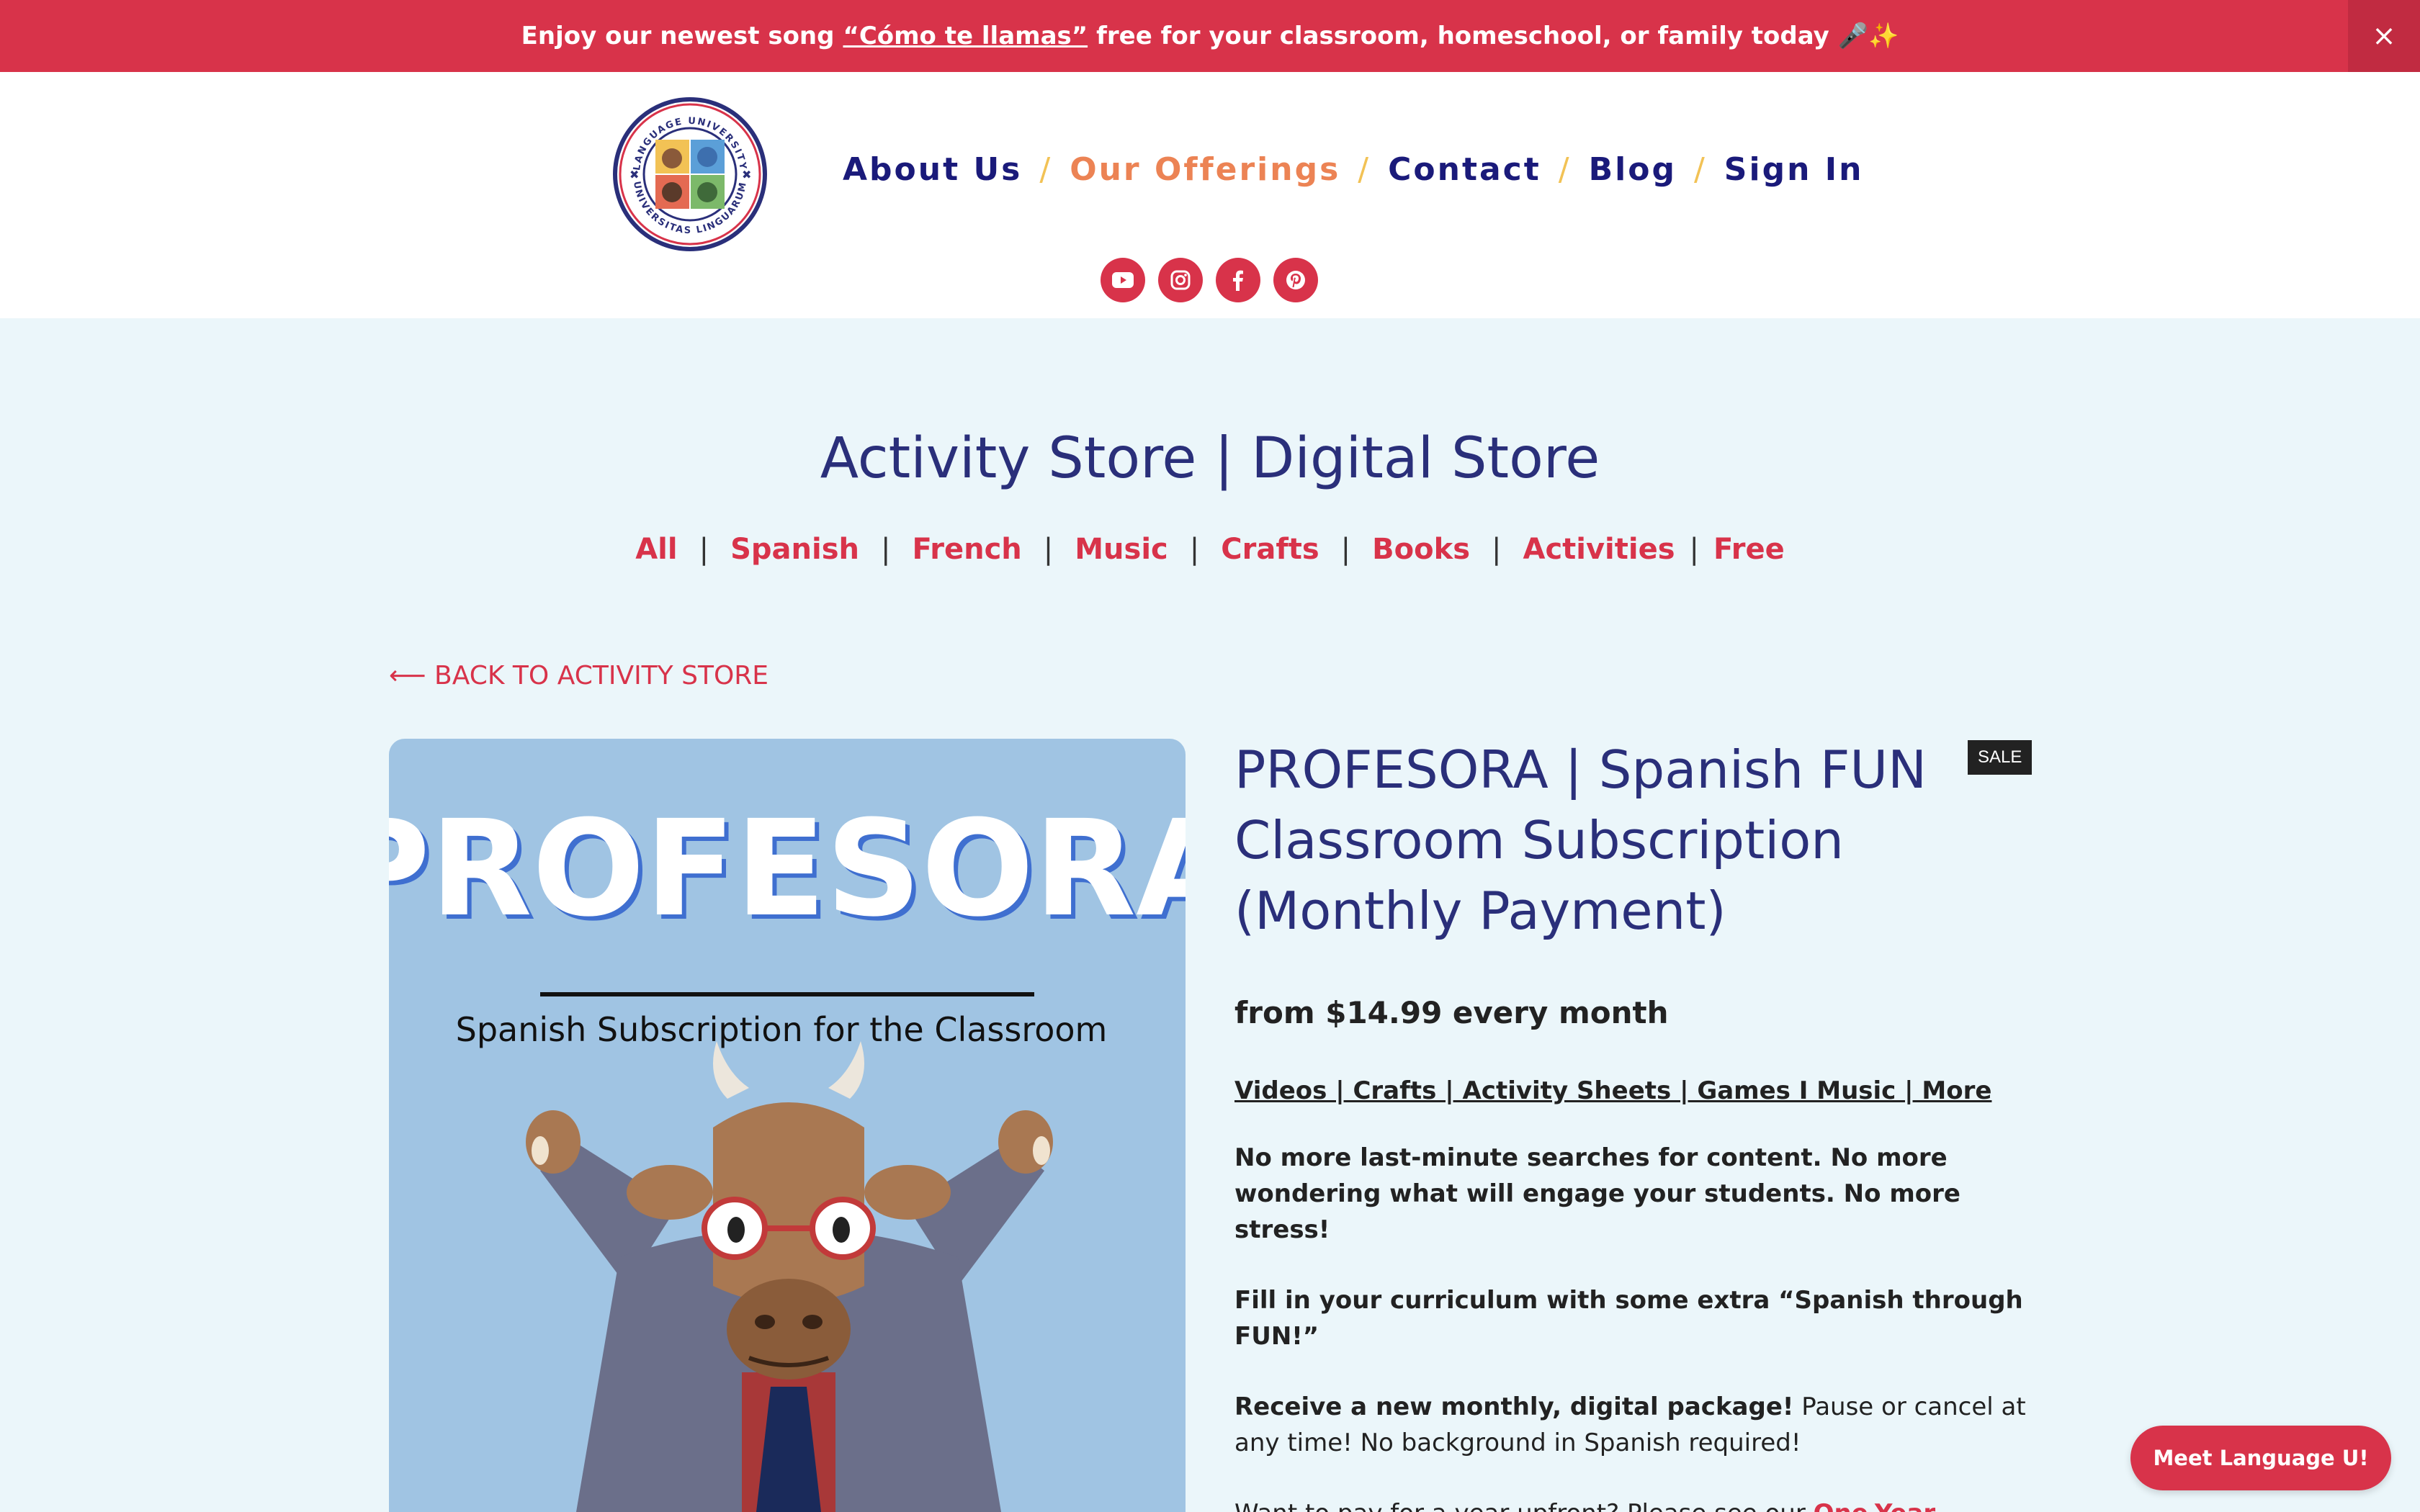 This screenshot has width=2420, height=1512. What do you see at coordinates (932, 169) in the screenshot?
I see `nav-about-us: About Us` at bounding box center [932, 169].